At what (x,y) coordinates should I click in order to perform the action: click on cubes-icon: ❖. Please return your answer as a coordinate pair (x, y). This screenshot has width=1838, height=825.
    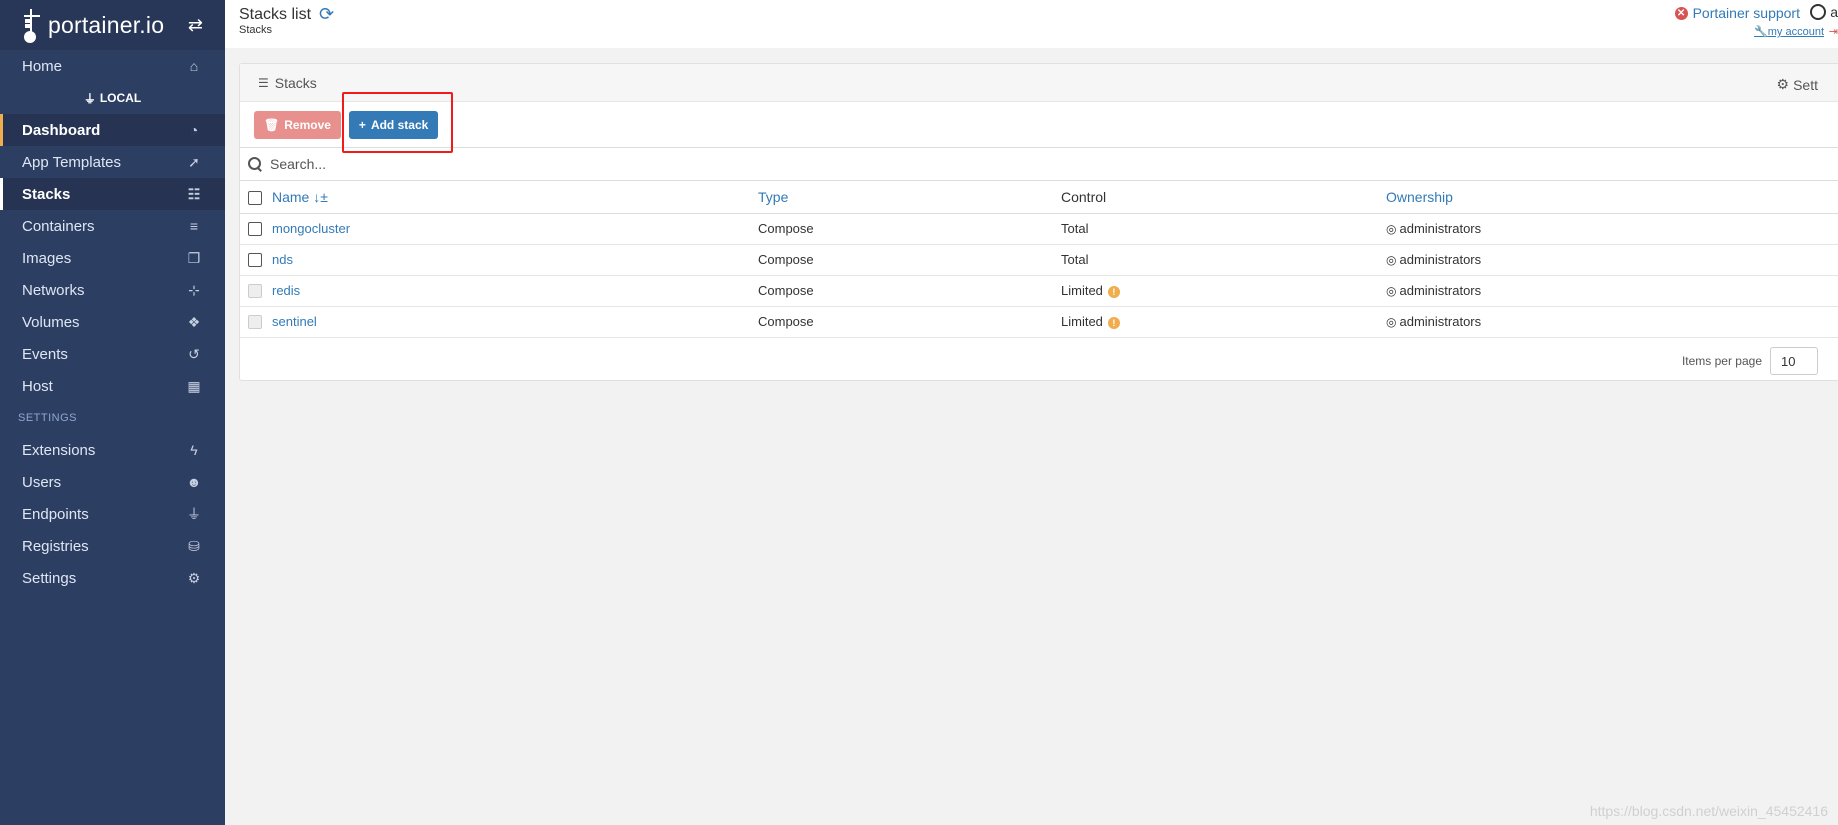
    Looking at the image, I should click on (194, 321).